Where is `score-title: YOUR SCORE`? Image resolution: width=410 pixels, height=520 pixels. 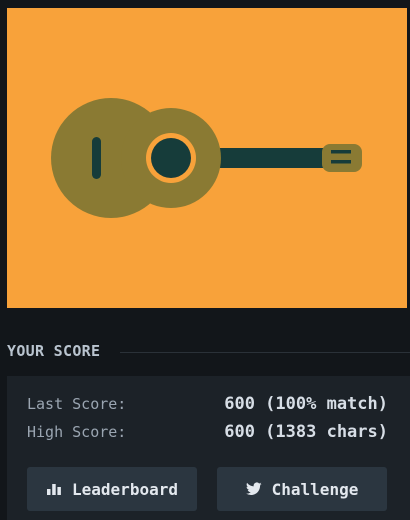
score-title: YOUR SCORE is located at coordinates (54, 351).